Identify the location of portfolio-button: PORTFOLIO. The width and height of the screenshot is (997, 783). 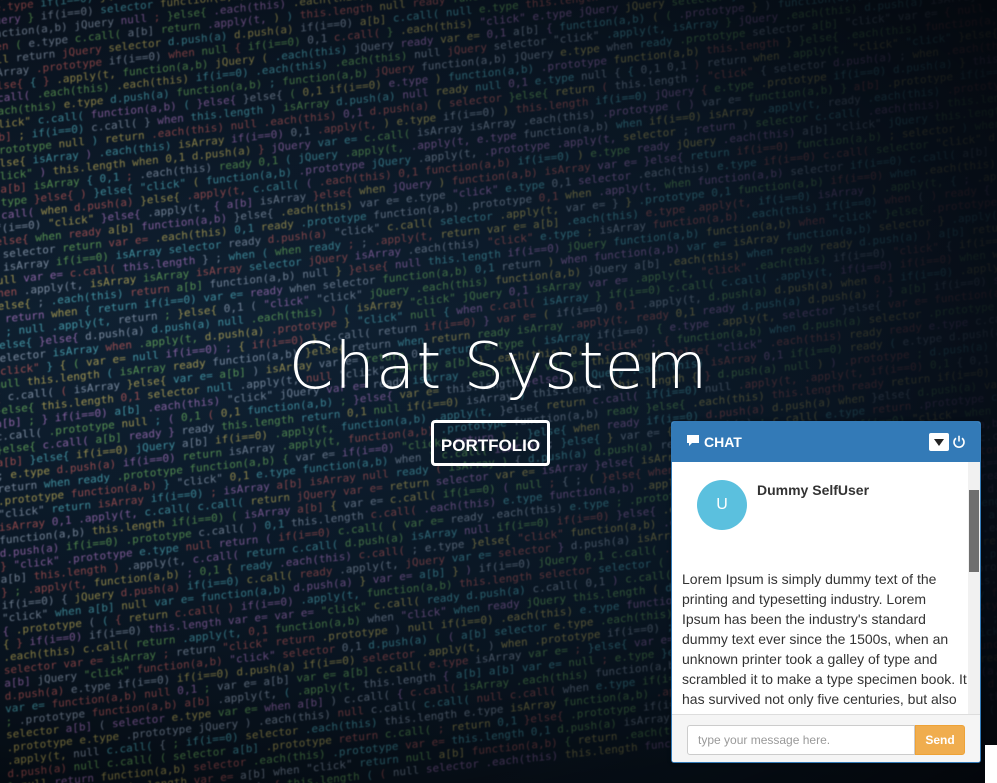
(490, 443).